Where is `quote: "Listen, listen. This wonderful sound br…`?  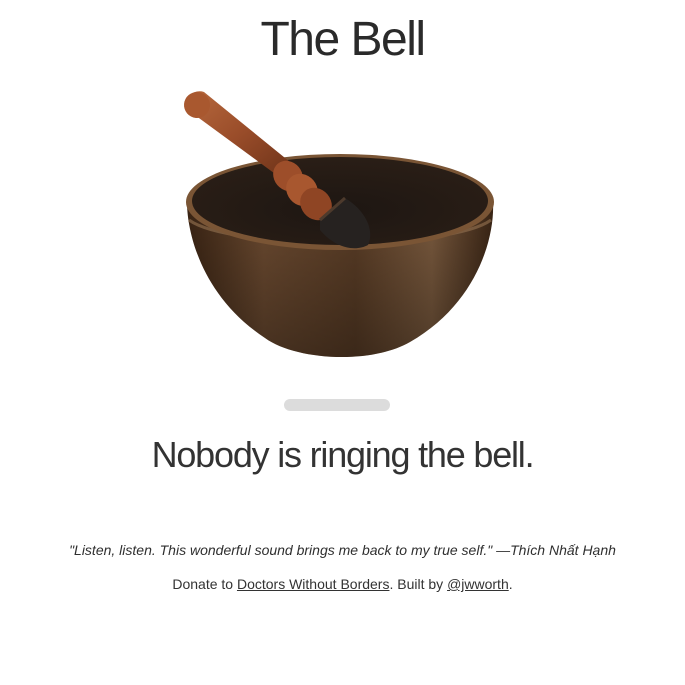 quote: "Listen, listen. This wonderful sound br… is located at coordinates (342, 550).